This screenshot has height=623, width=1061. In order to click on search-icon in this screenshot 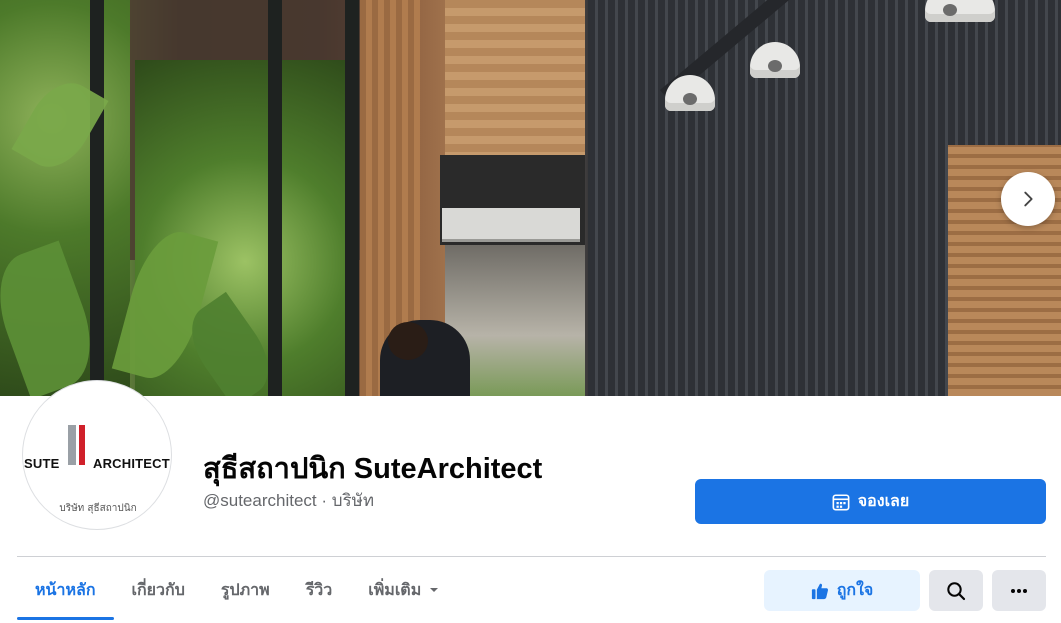, I will do `click(956, 590)`.